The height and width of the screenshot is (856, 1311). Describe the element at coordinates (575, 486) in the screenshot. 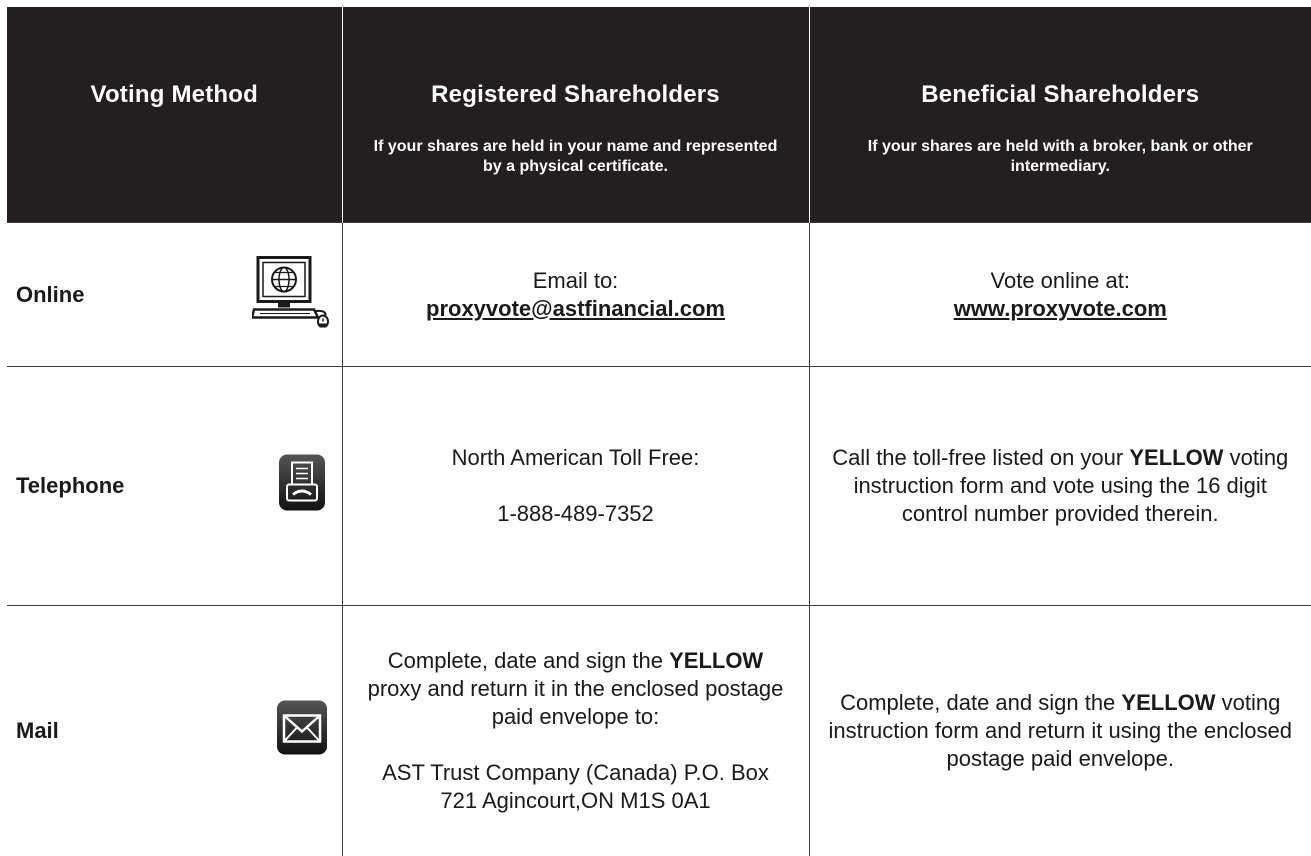

I see `registered-cell-telephone: North American Toll Free: 1-888-489-7352` at that location.